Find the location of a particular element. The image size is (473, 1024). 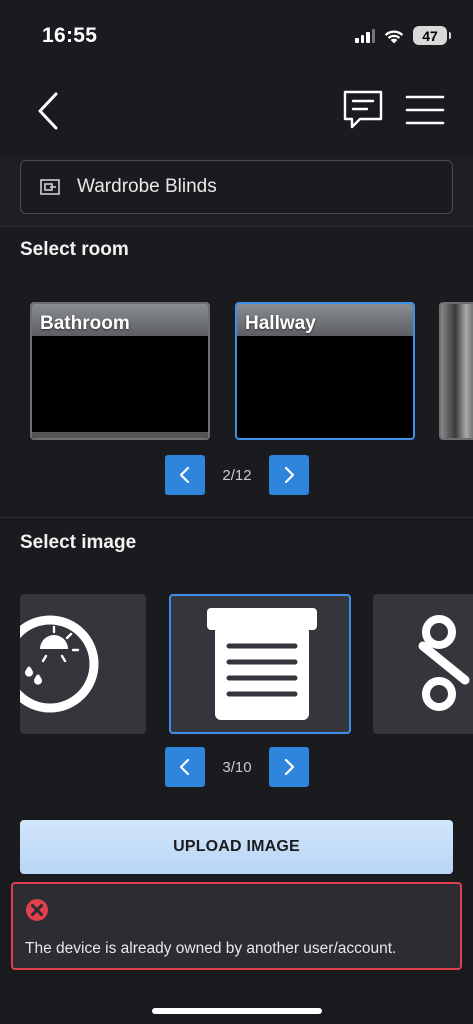

room-page-indicator: 2/12 is located at coordinates (237, 475).